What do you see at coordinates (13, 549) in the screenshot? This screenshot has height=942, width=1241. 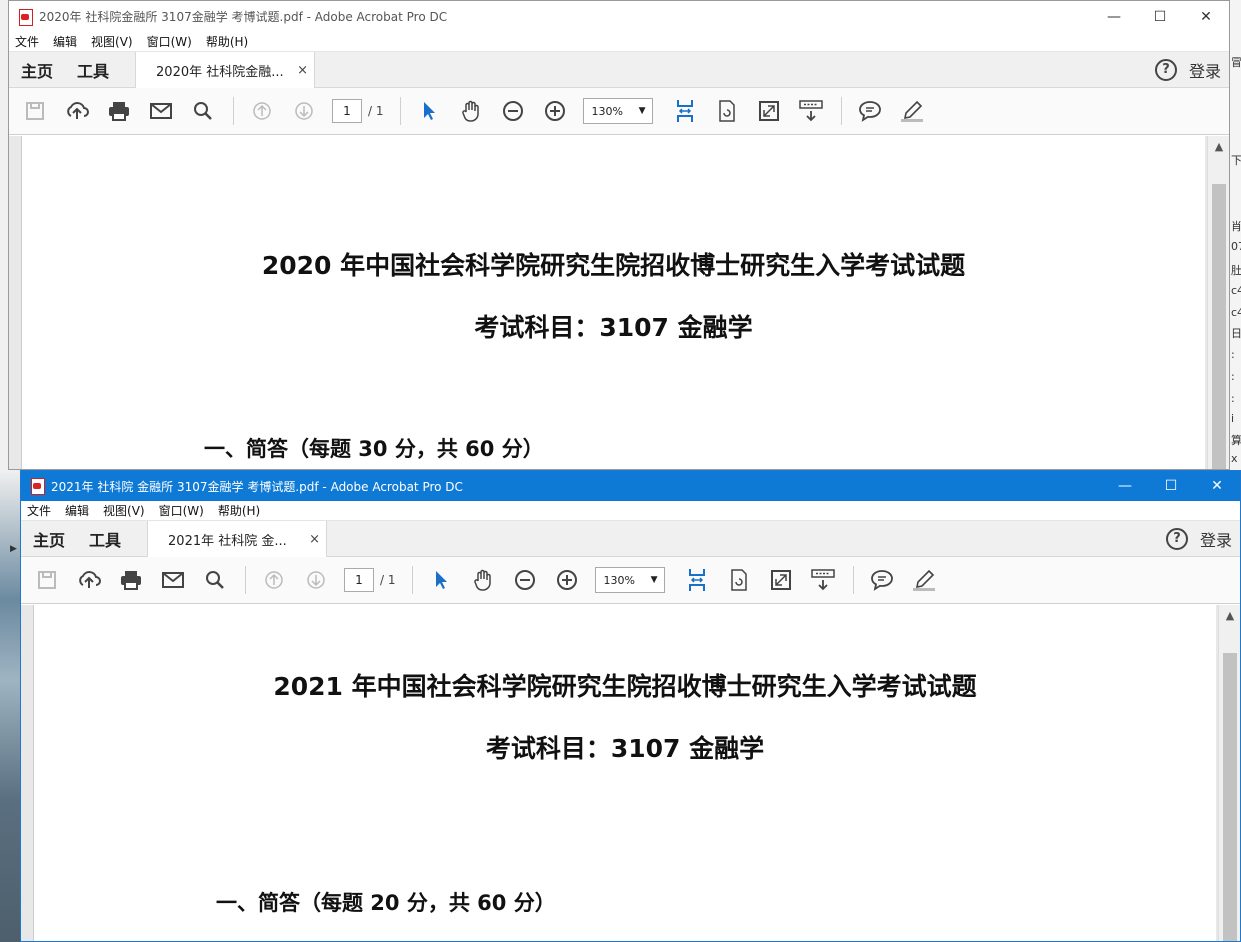 I see `collapse-arrow-icon: ▶` at bounding box center [13, 549].